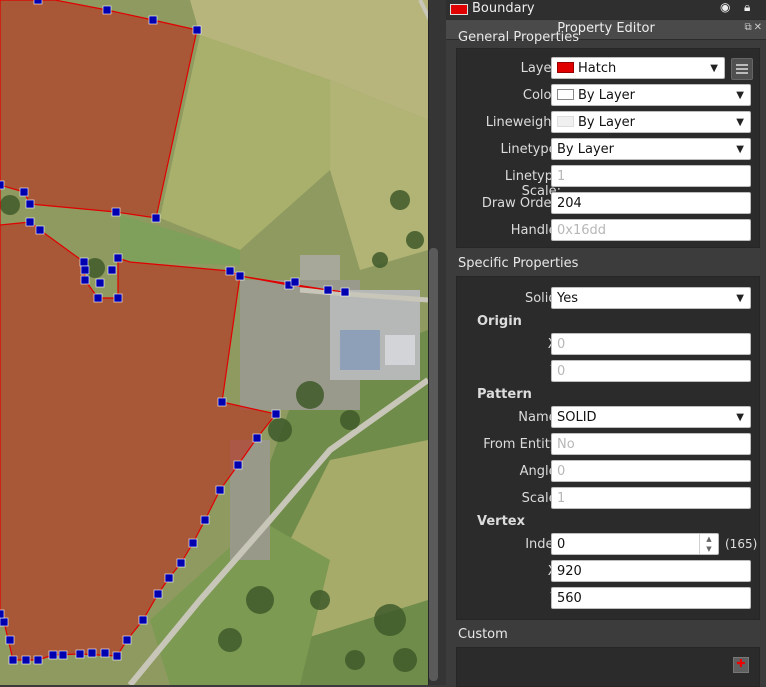 The height and width of the screenshot is (687, 766). Describe the element at coordinates (541, 95) in the screenshot. I see `color-label: Color:` at that location.